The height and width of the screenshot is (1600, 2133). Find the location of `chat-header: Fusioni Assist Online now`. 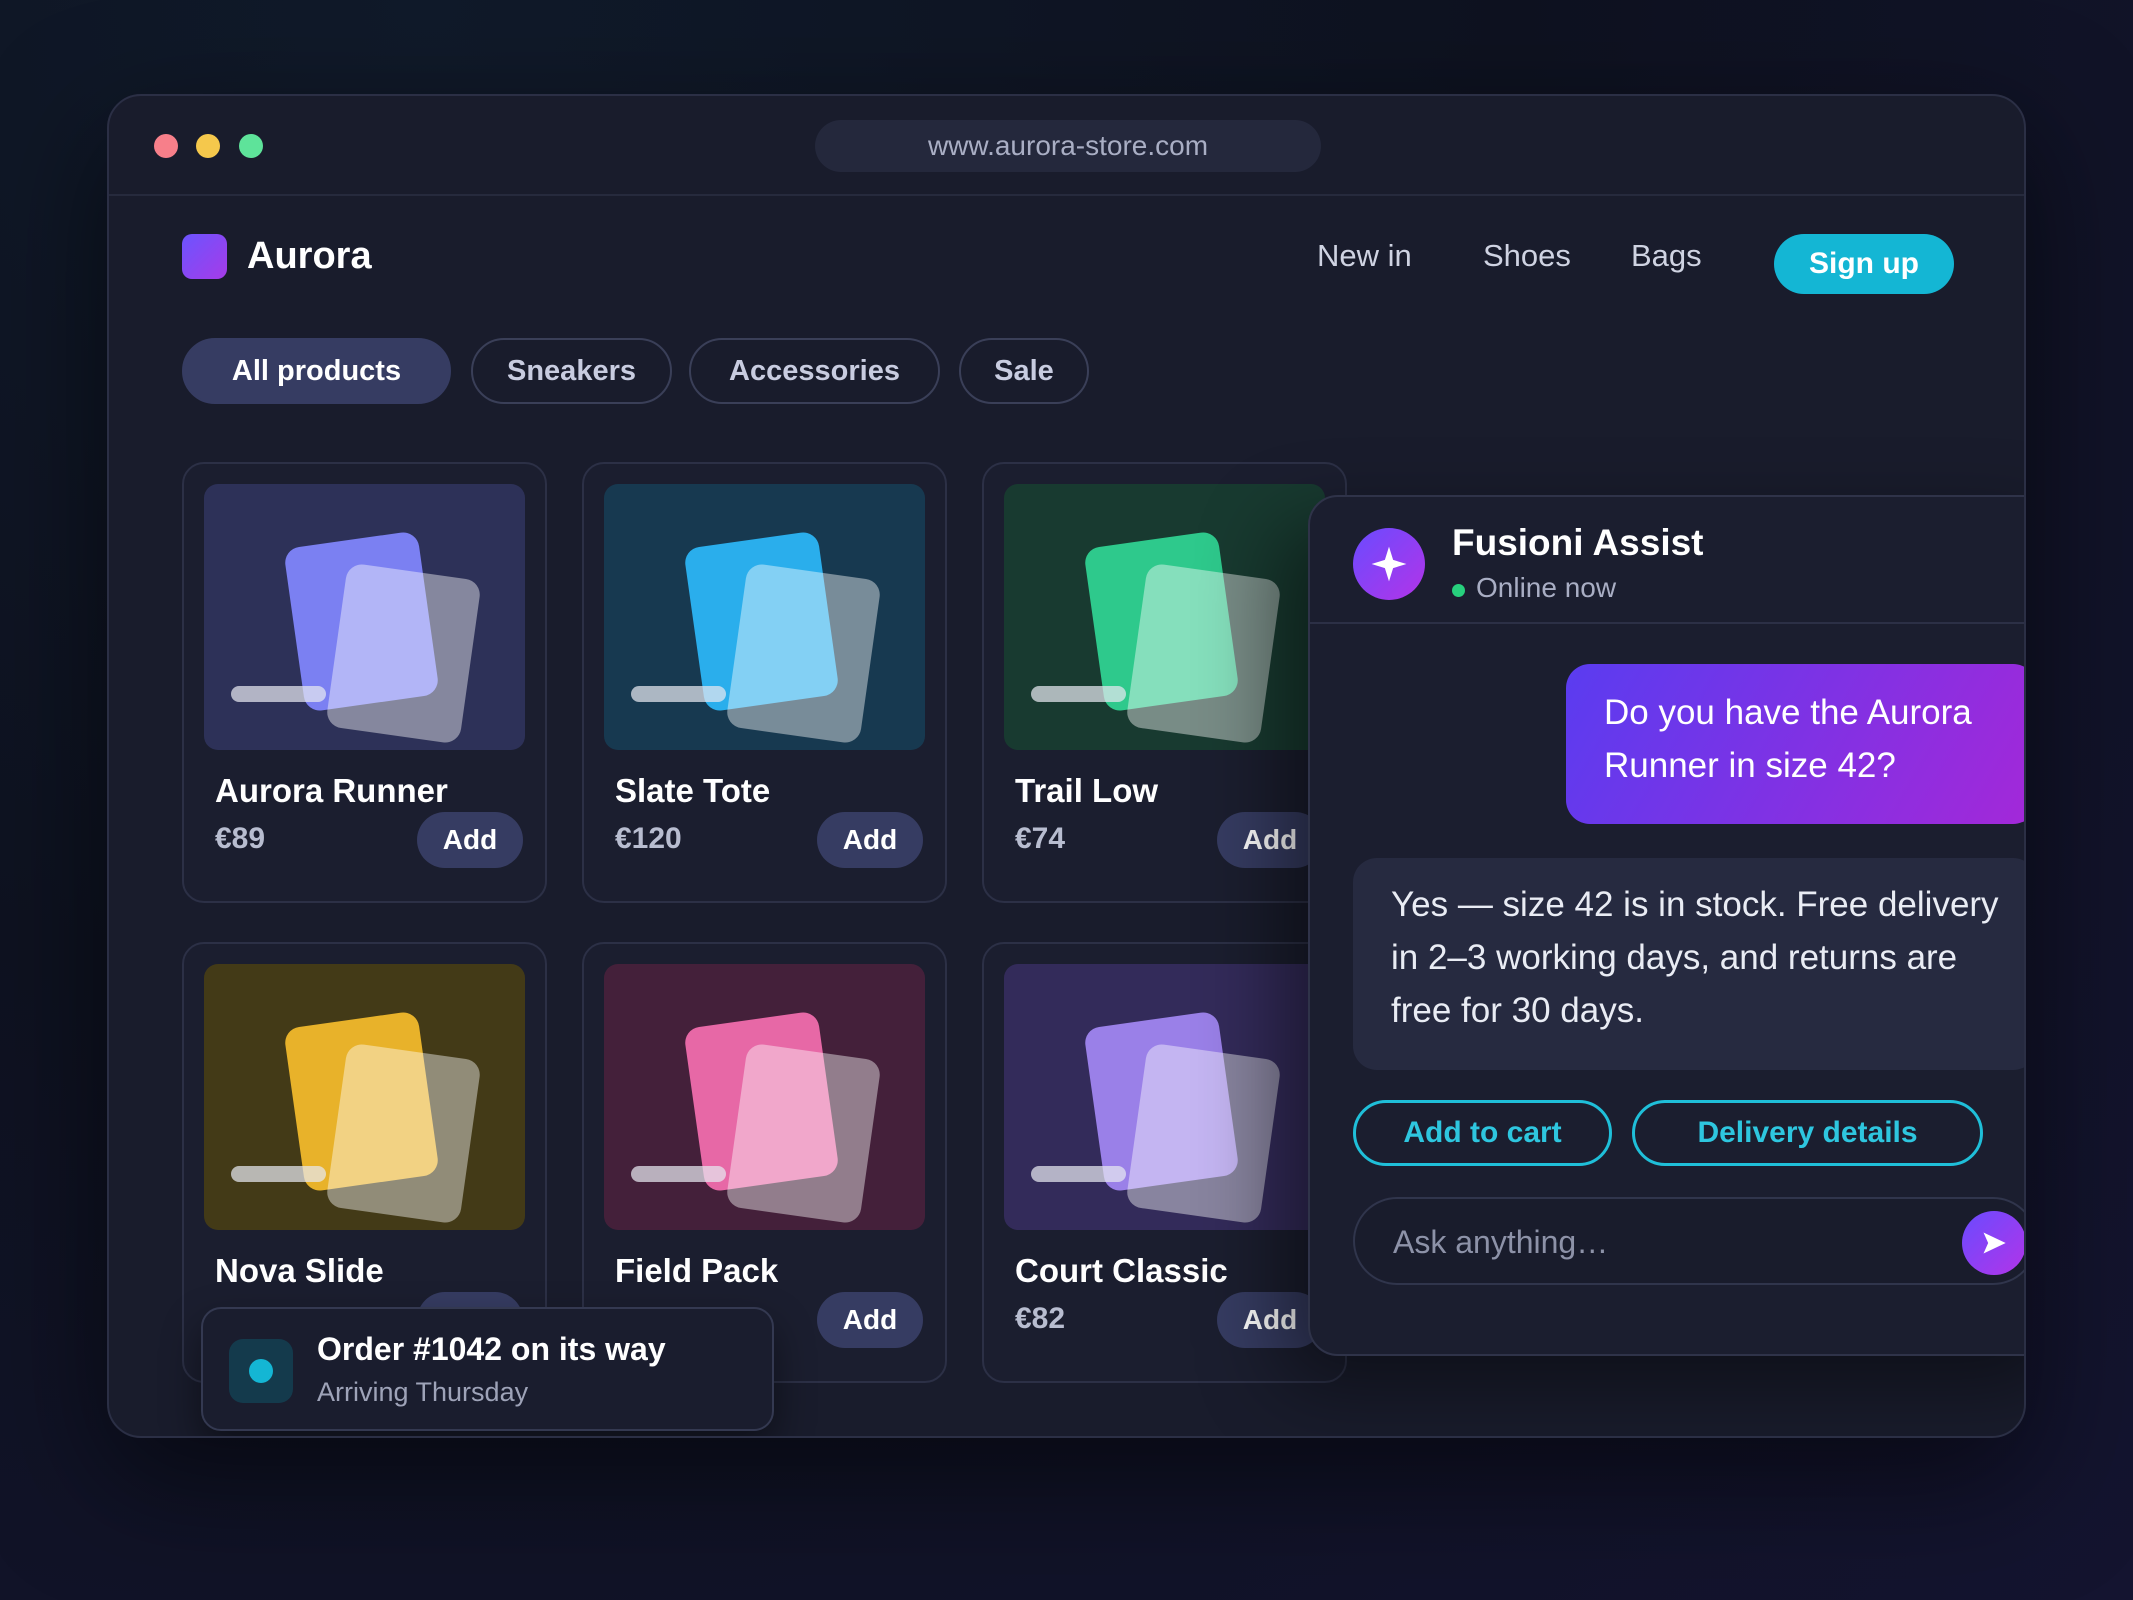

chat-header: Fusioni Assist Online now is located at coordinates (1667, 560).